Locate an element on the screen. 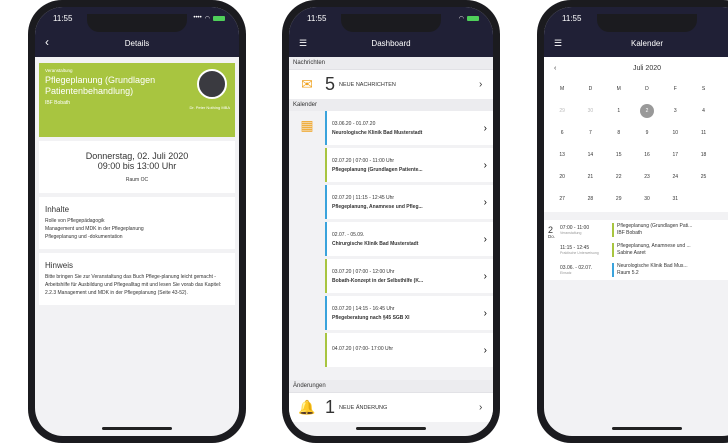 This screenshot has height=443, width=728. day-cell: 17 is located at coordinates (675, 157).